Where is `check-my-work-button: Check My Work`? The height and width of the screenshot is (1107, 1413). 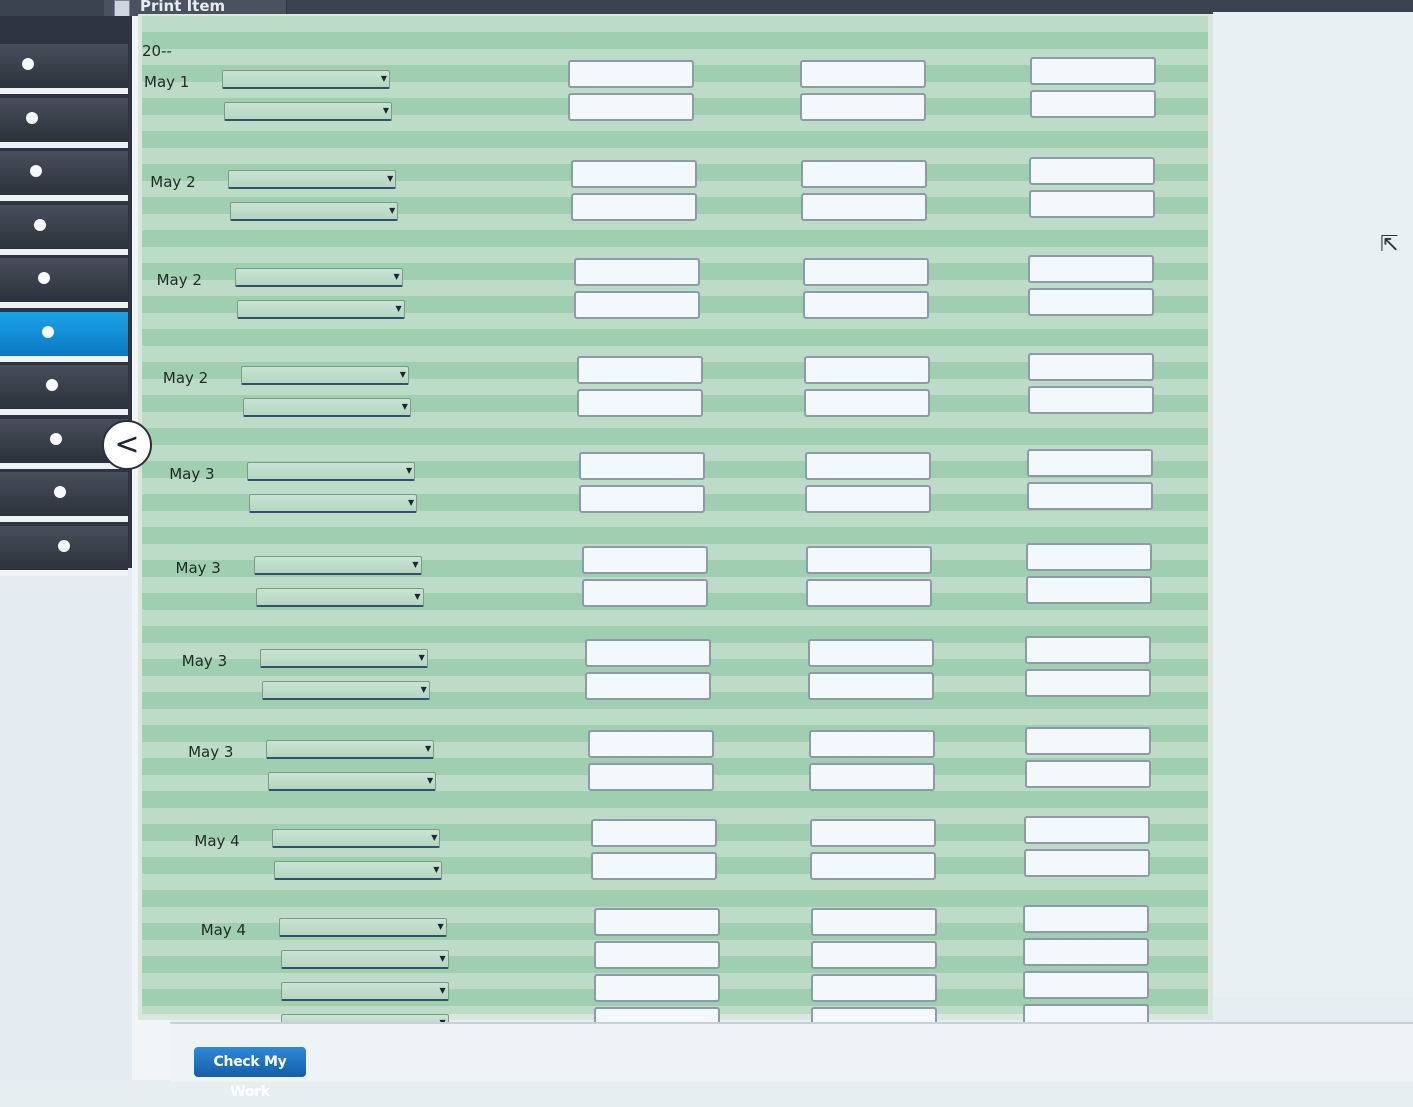
check-my-work-button: Check My Work is located at coordinates (250, 1073).